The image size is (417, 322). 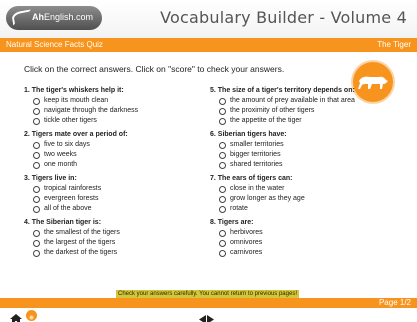 I want to click on answer-option: the proximity of other tigers, so click(x=307, y=111).